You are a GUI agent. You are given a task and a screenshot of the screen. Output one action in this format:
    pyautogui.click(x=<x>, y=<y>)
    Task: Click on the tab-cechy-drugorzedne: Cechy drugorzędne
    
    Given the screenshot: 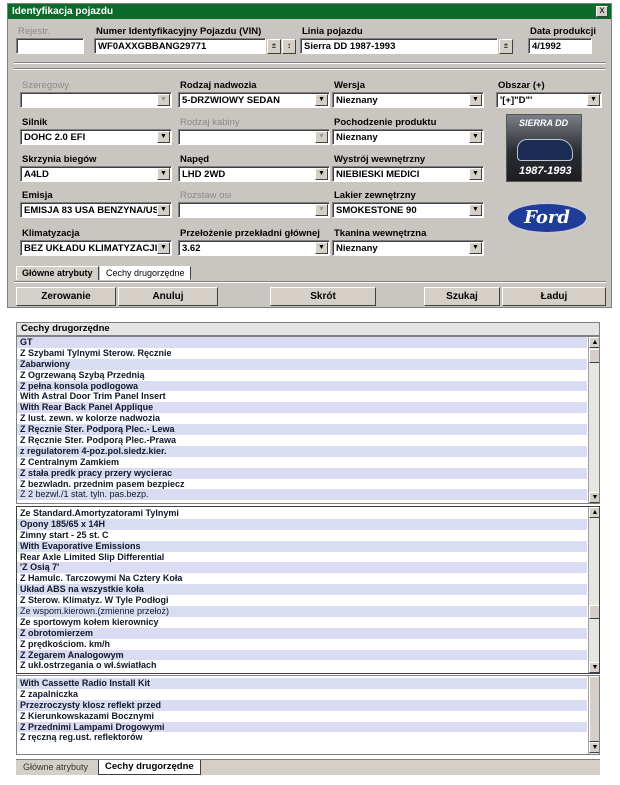 What is the action you would take?
    pyautogui.click(x=145, y=273)
    